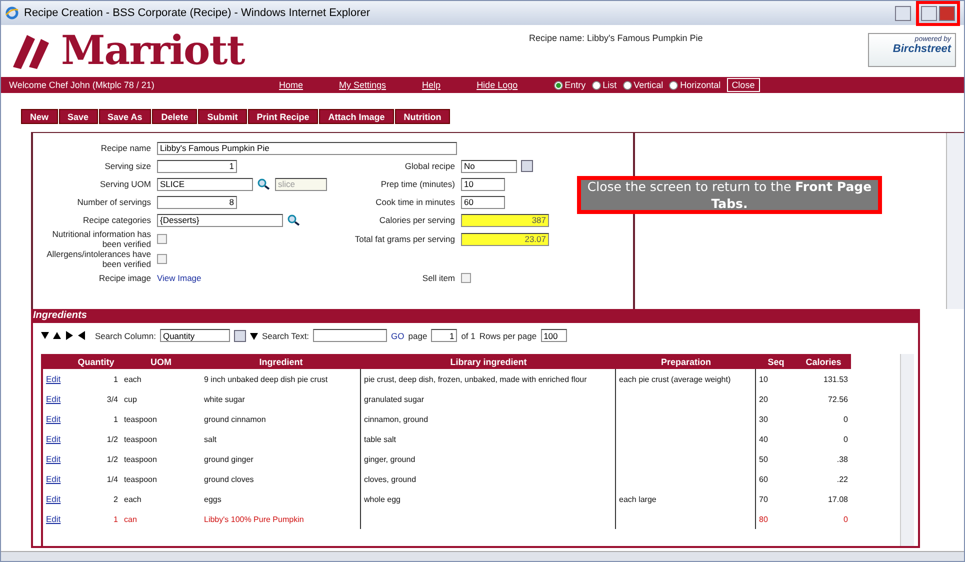  I want to click on callout-note: Close the screen to return to the Front Page Tabs., so click(729, 195).